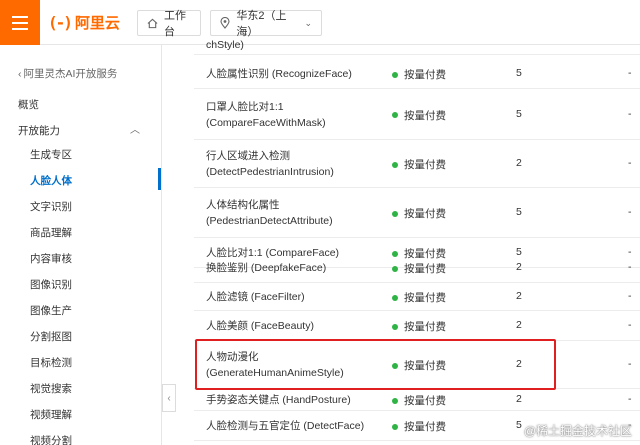 The height and width of the screenshot is (445, 640). Describe the element at coordinates (417, 47) in the screenshot. I see `table-row: chStyle)` at that location.